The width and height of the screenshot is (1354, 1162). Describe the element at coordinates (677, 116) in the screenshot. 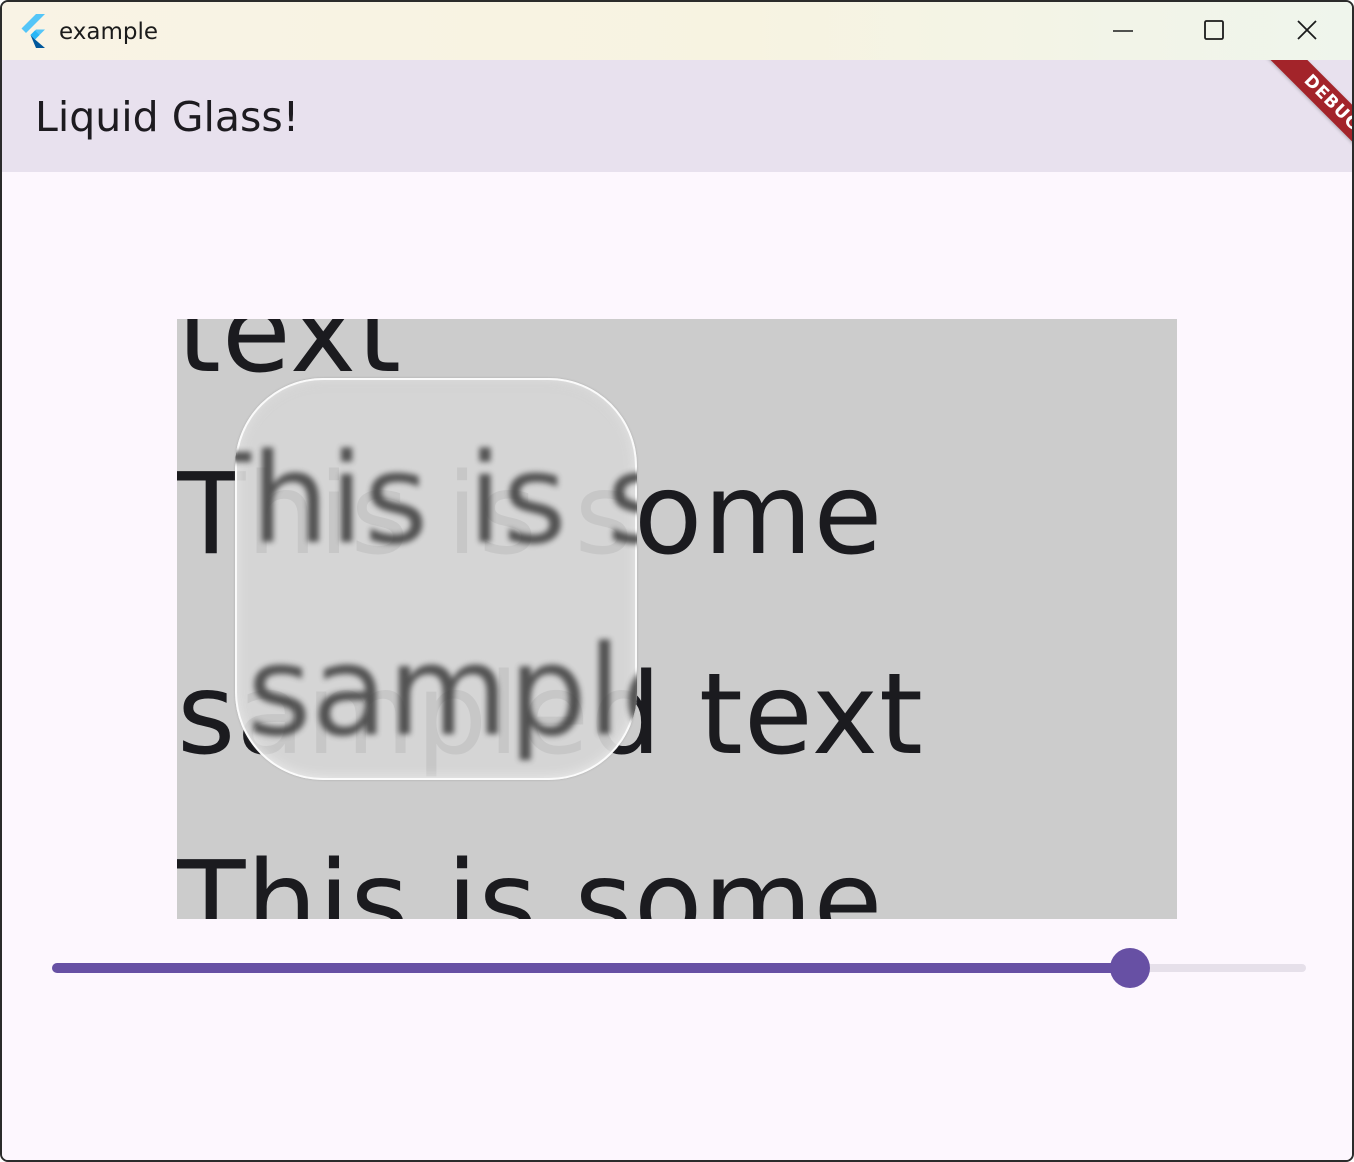

I see `app-bar: Liquid Glass!` at that location.